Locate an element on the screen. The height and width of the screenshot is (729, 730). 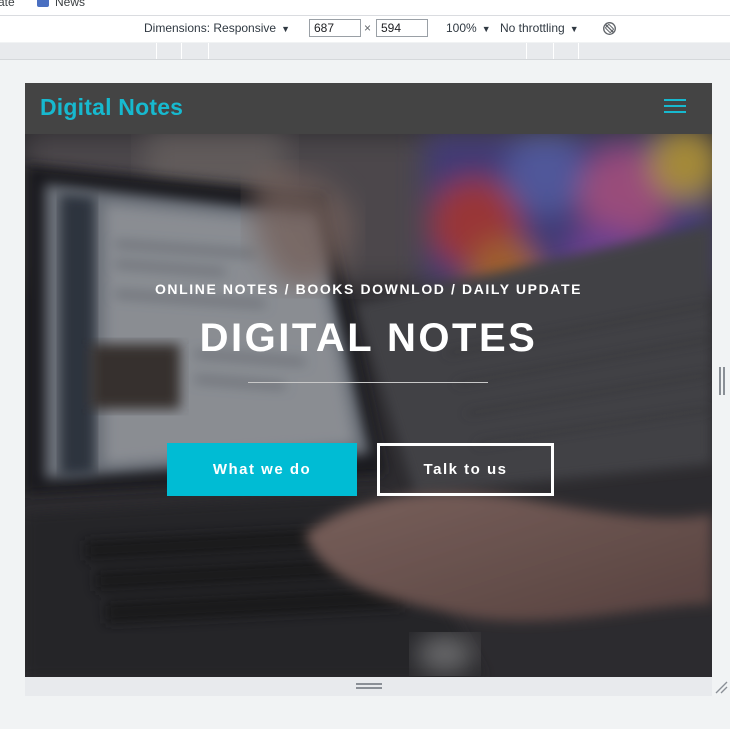
bookmark-favicon-icon is located at coordinates (43, 3).